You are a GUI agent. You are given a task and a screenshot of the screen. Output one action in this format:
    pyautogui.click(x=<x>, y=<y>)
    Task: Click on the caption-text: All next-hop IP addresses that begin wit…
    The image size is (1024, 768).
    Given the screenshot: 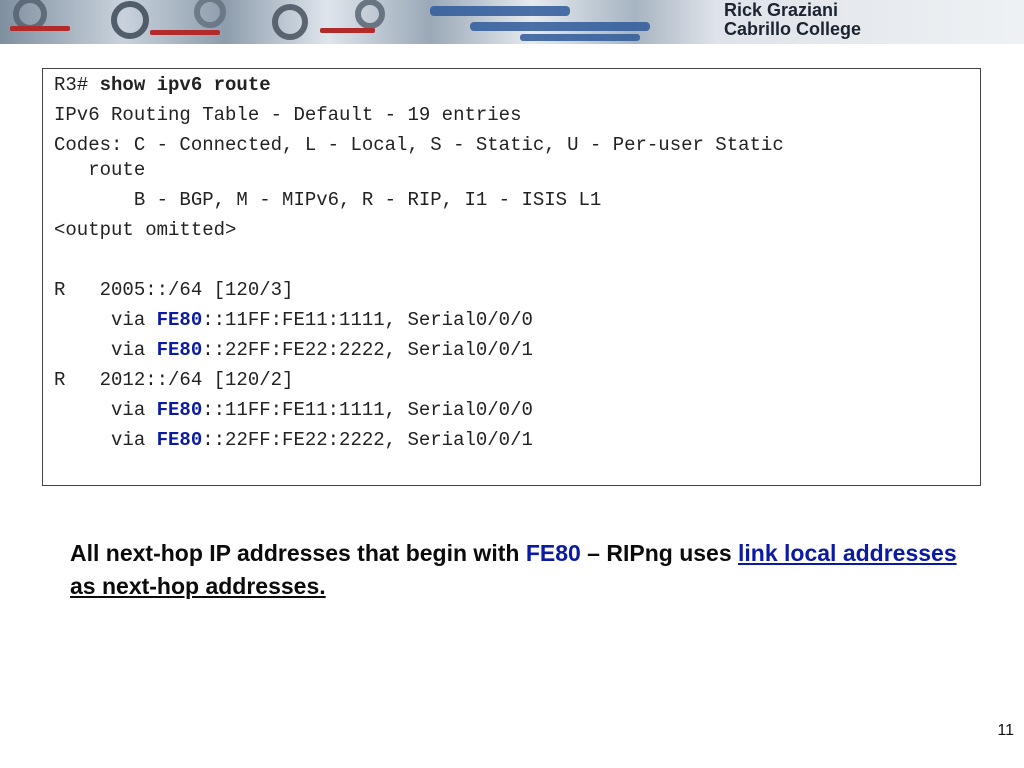 What is the action you would take?
    pyautogui.click(x=298, y=553)
    